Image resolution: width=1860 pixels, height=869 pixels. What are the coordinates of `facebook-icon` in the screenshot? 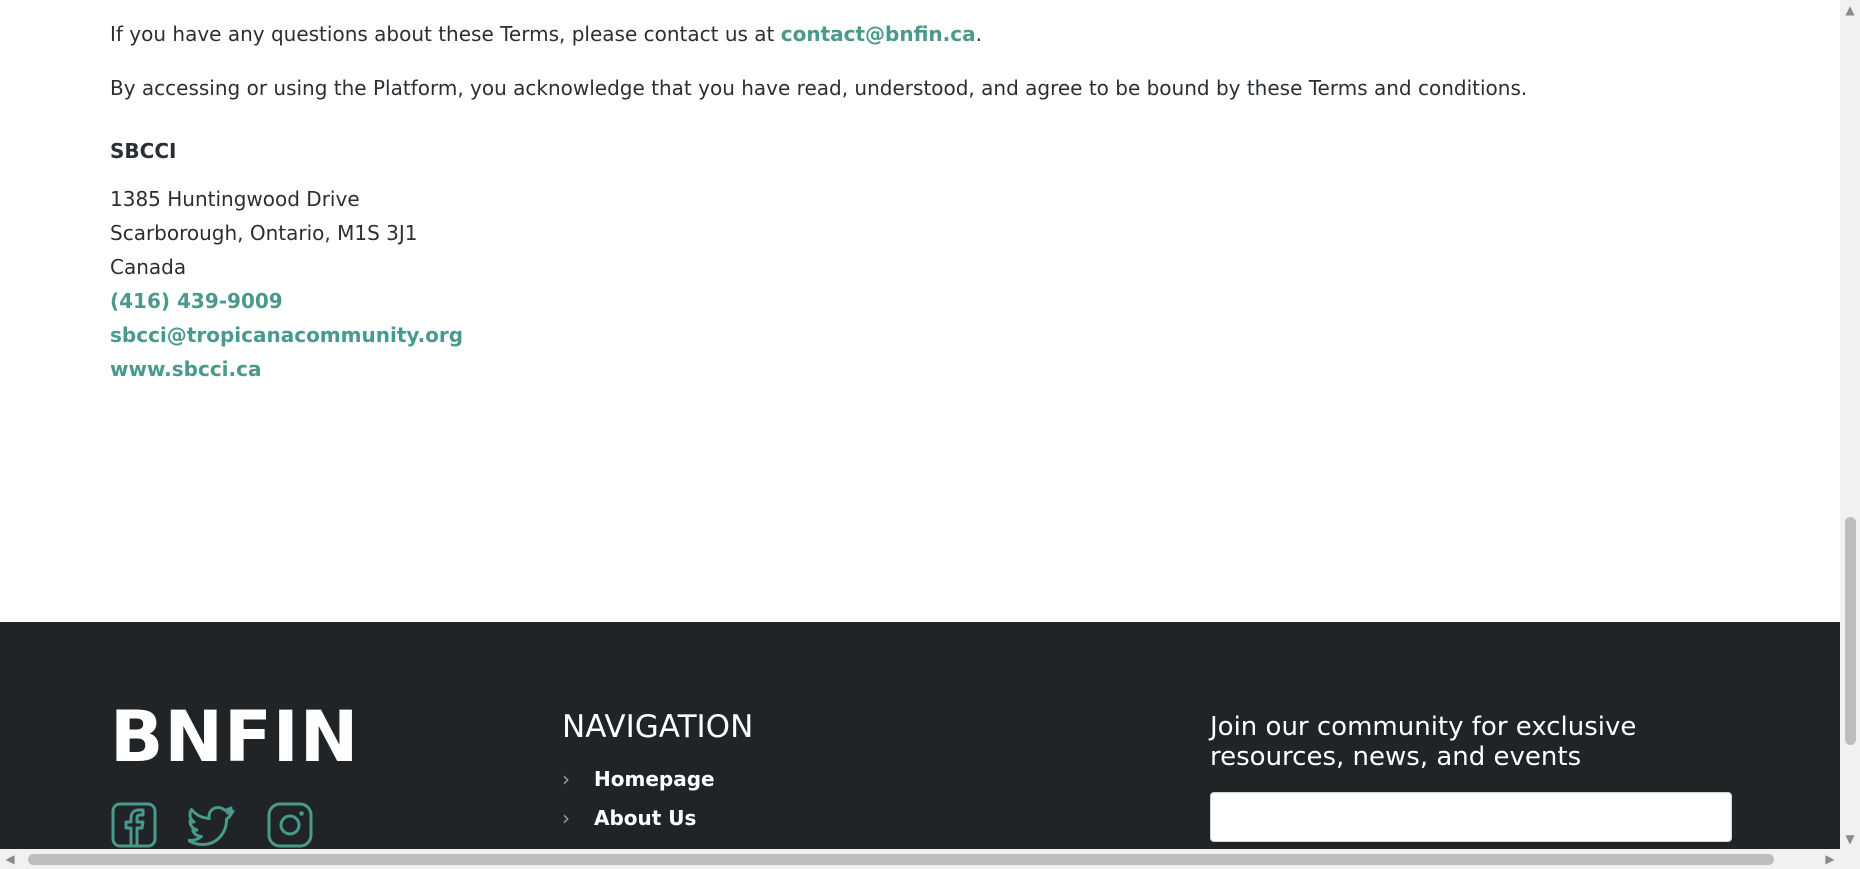 It's located at (134, 825).